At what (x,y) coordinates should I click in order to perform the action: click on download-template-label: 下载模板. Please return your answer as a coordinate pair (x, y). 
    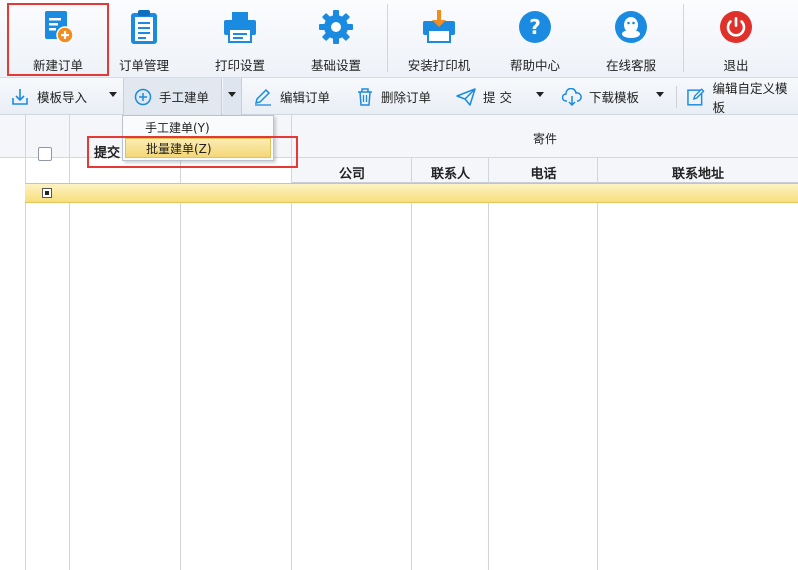
    Looking at the image, I should click on (614, 97).